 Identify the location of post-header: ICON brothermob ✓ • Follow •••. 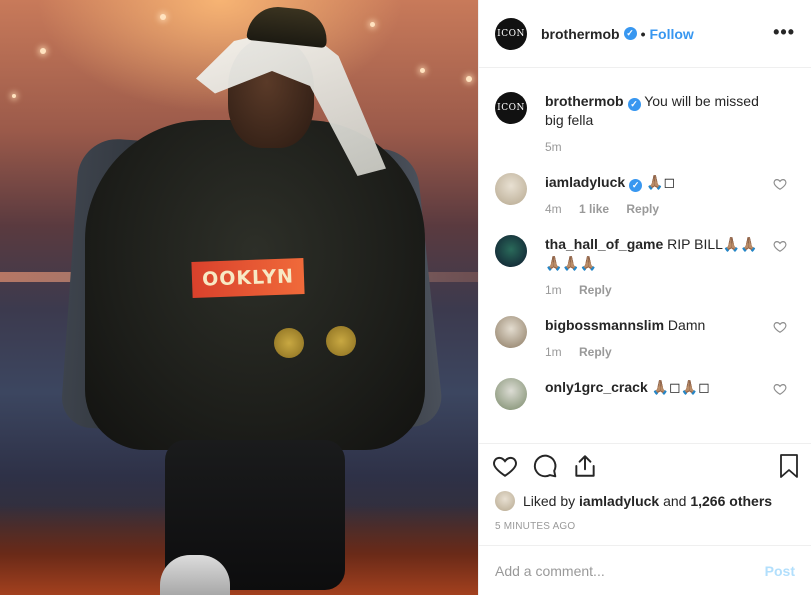
(645, 34).